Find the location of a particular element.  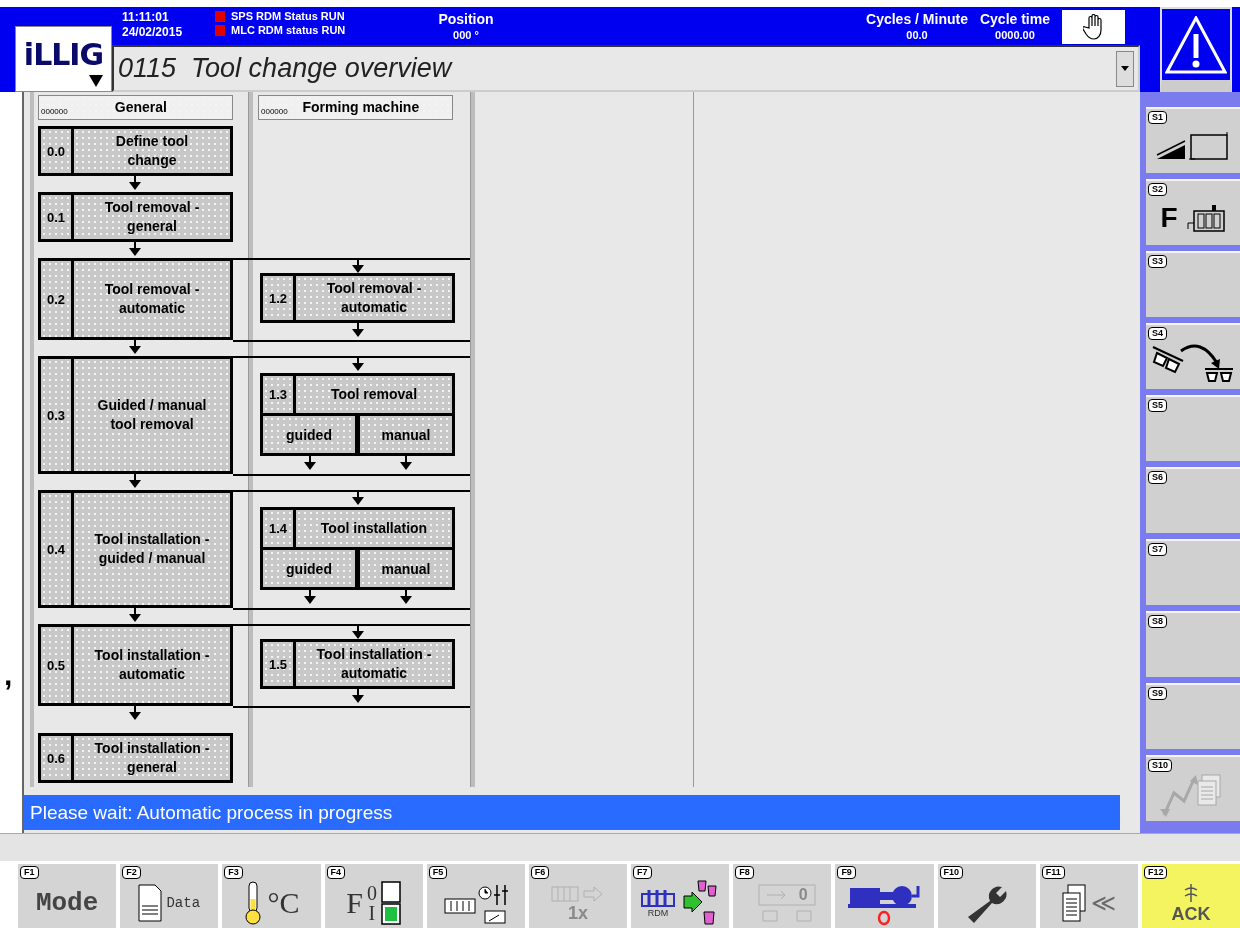

step-box: 1.3 Tool removal guided manual is located at coordinates (357, 414).